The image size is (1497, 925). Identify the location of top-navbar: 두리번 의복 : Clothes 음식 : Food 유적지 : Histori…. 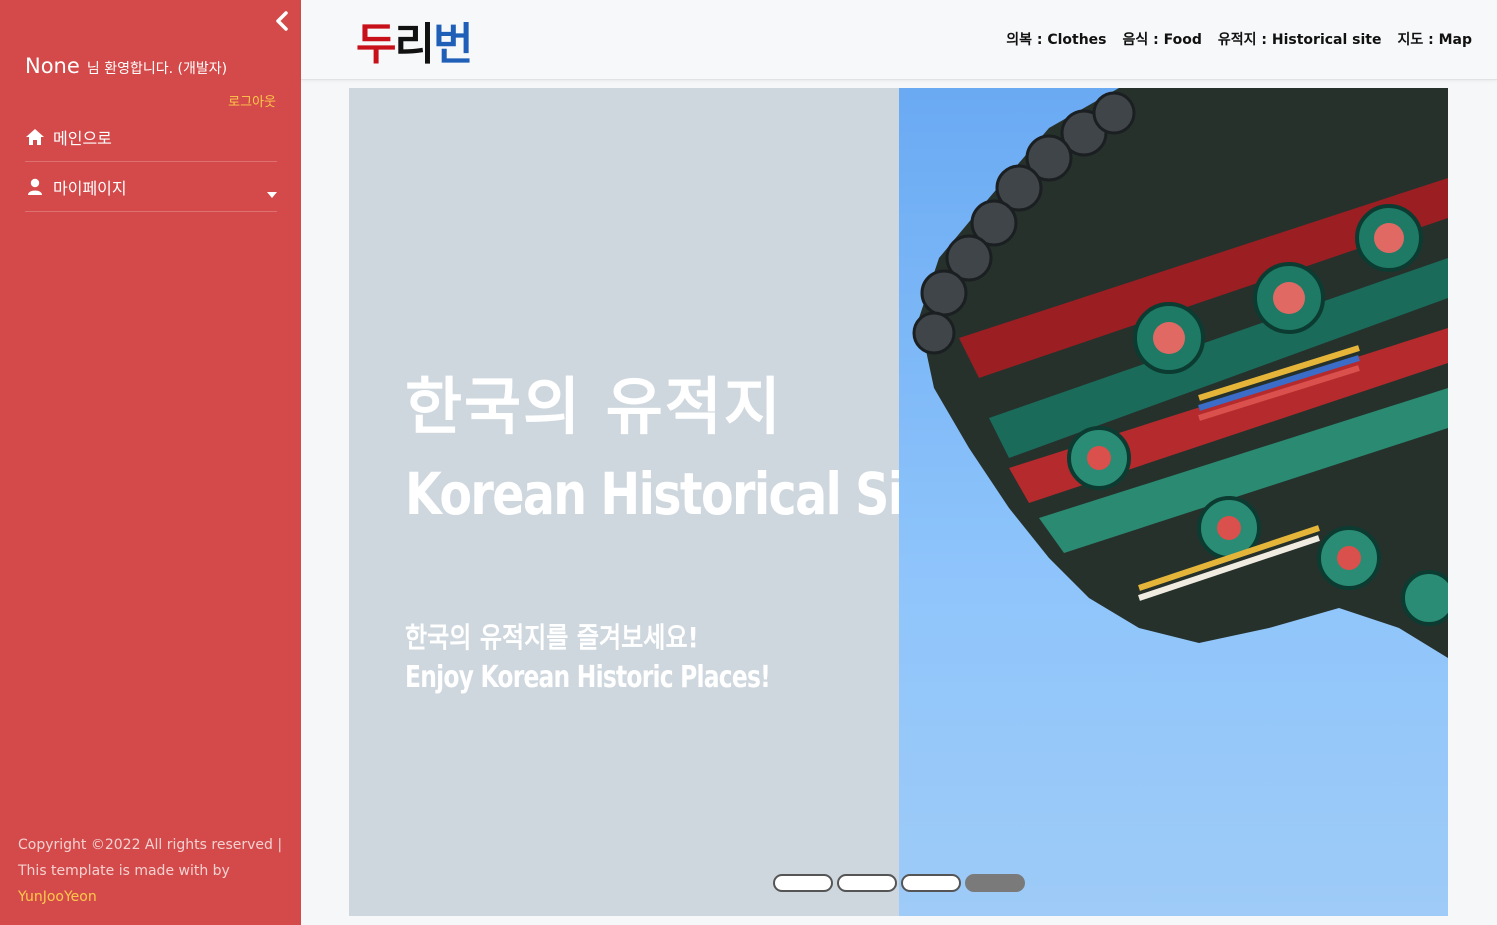
(899, 40).